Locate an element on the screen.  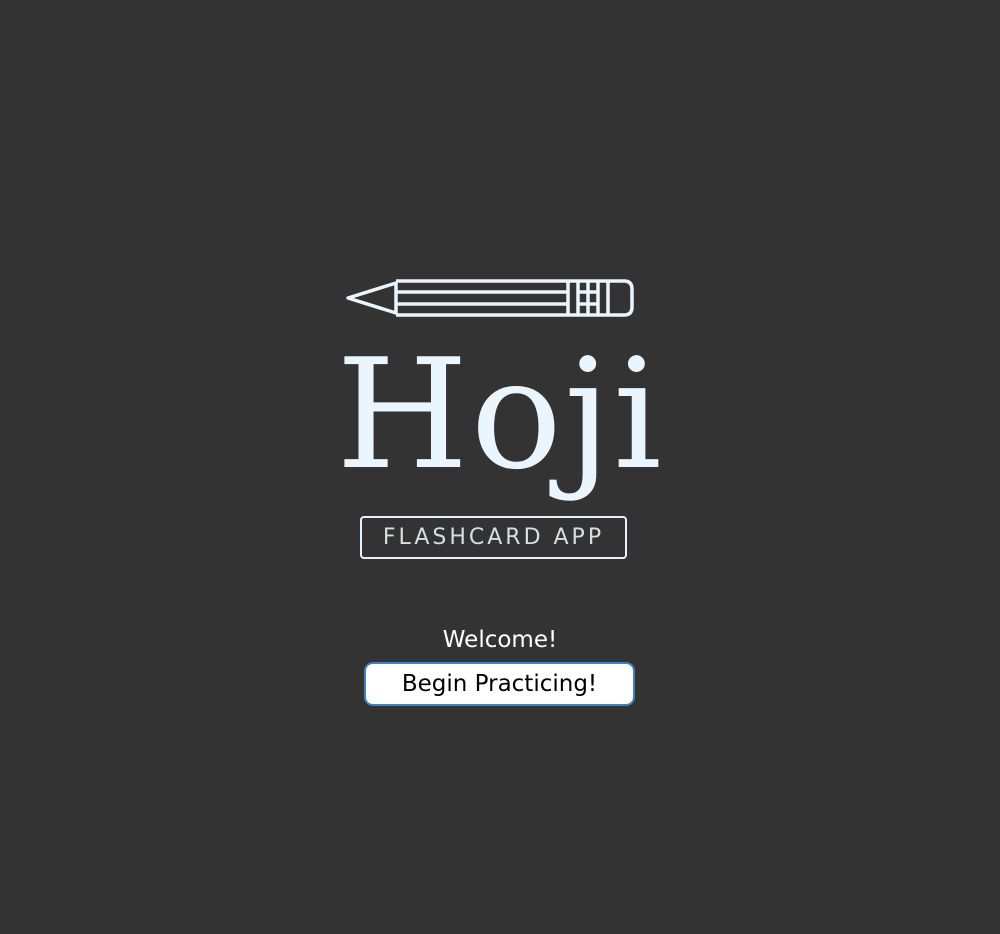
begin-practicing-button: Begin Practicing! is located at coordinates (499, 684).